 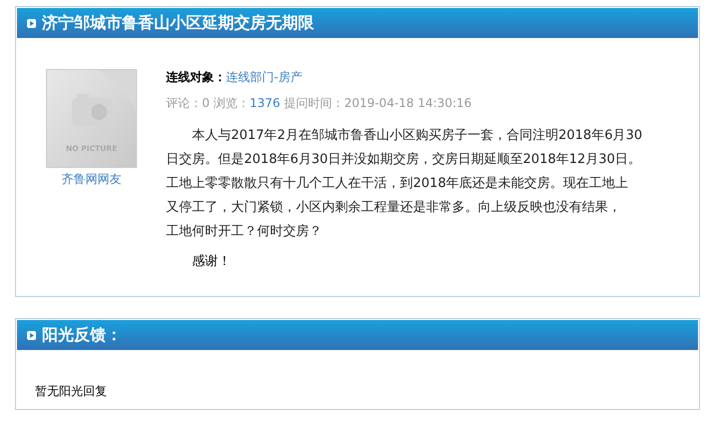 I want to click on body-text-line: 又停工了，大门紧锁，小区内剩余工程量还是非常多。向上级反映也没有结果，, so click(x=393, y=208).